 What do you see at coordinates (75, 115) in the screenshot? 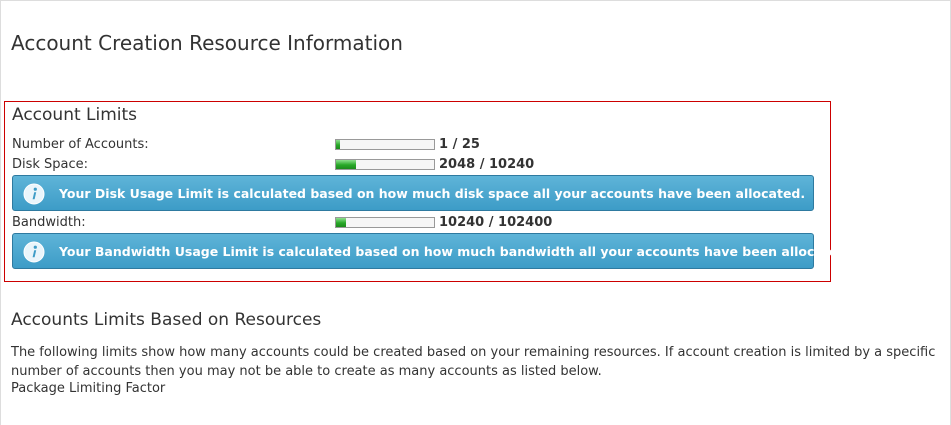
I see `account-limits-title: Account Limits` at bounding box center [75, 115].